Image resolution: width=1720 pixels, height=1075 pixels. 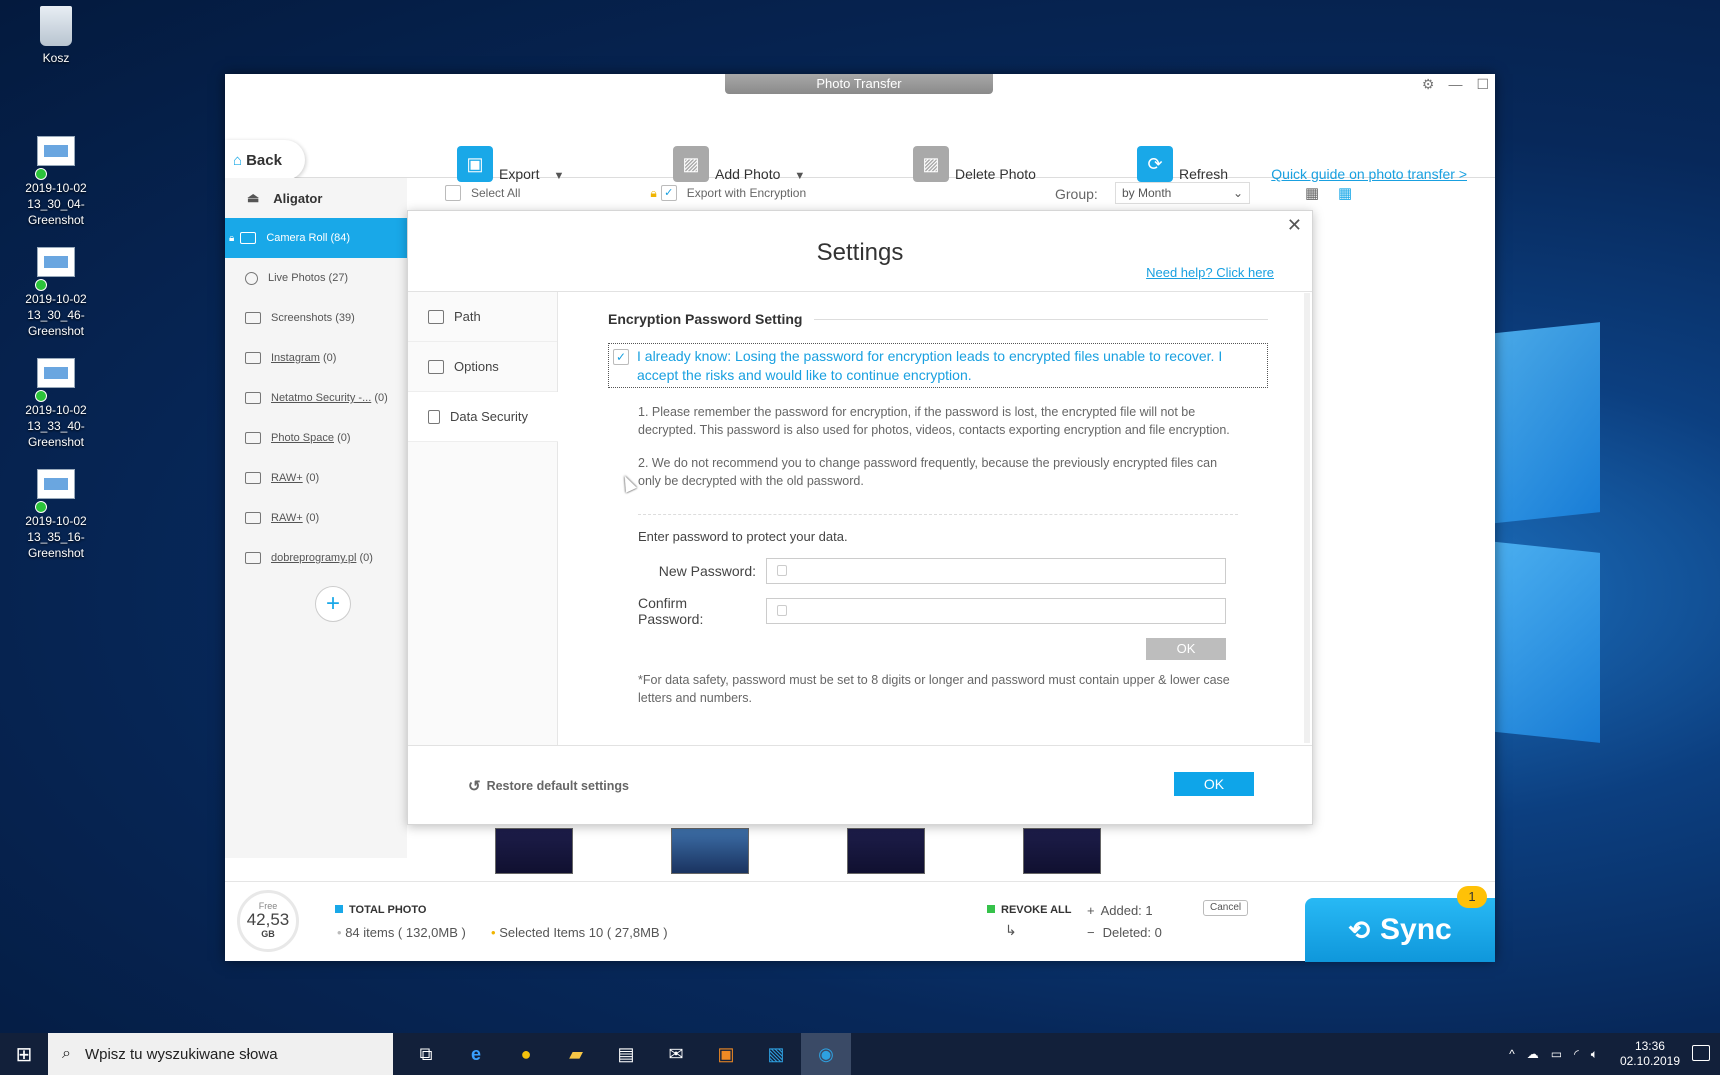 What do you see at coordinates (726, 1054) in the screenshot?
I see `photos-app-icon: ▣` at bounding box center [726, 1054].